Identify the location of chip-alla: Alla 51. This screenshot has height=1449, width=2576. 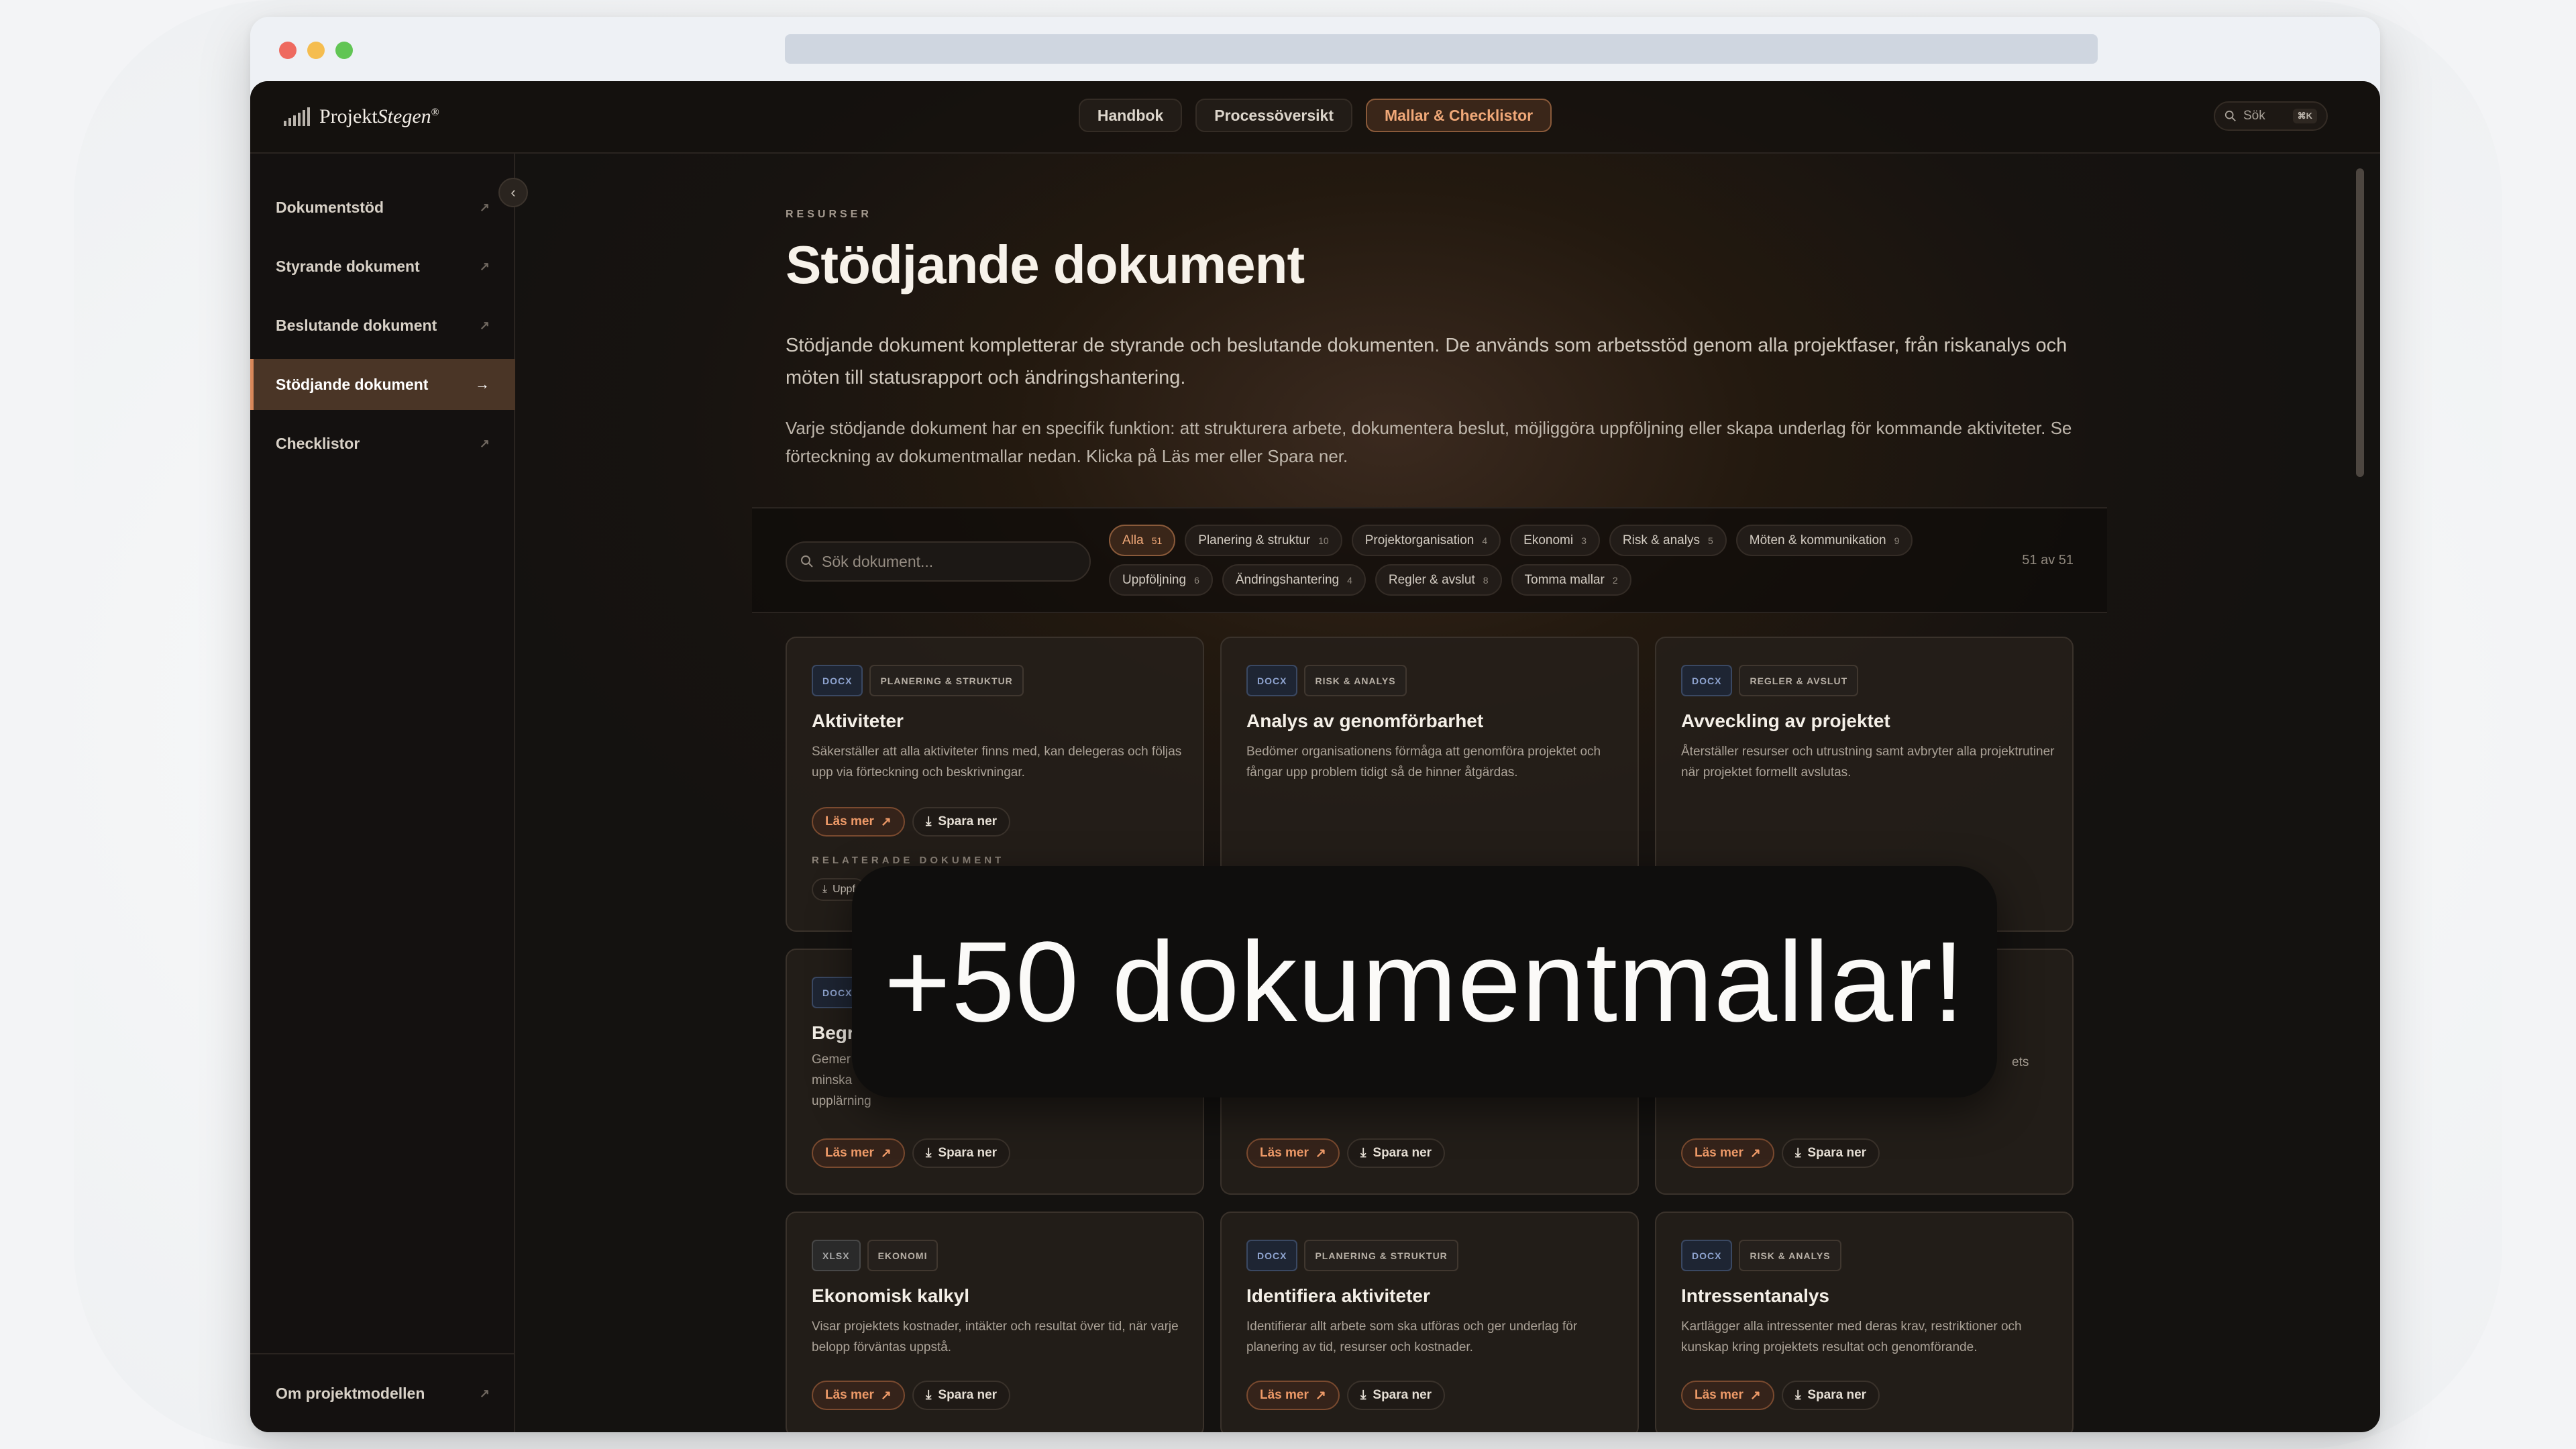
(1142, 540).